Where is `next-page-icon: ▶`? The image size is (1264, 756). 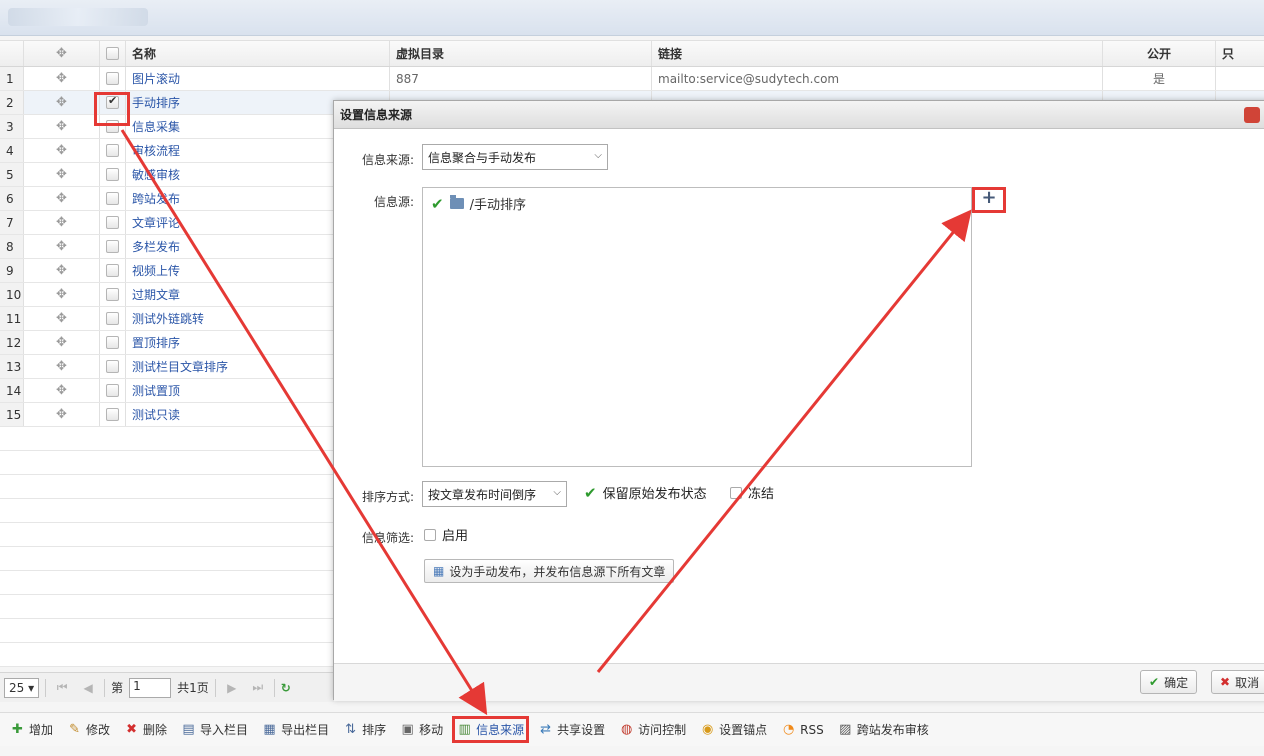
next-page-icon: ▶ is located at coordinates (232, 688).